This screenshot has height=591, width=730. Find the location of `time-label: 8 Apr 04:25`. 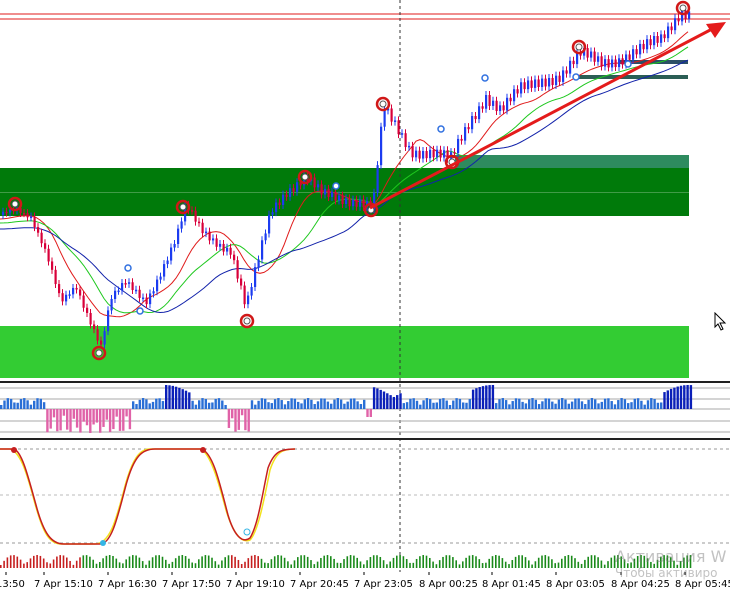

time-label: 8 Apr 04:25 is located at coordinates (640, 584).